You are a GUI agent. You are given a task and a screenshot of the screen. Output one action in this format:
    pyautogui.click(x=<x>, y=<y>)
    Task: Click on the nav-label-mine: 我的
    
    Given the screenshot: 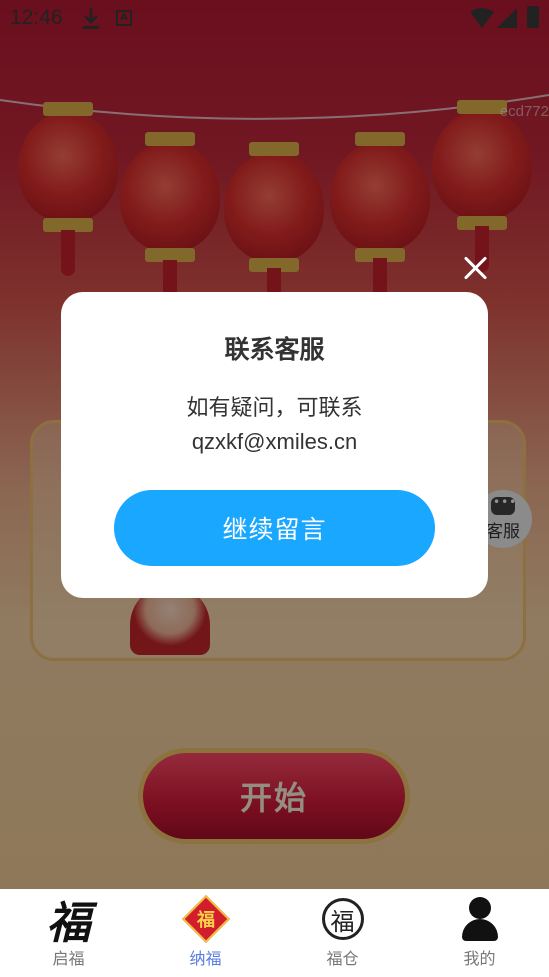 What is the action you would take?
    pyautogui.click(x=479, y=958)
    